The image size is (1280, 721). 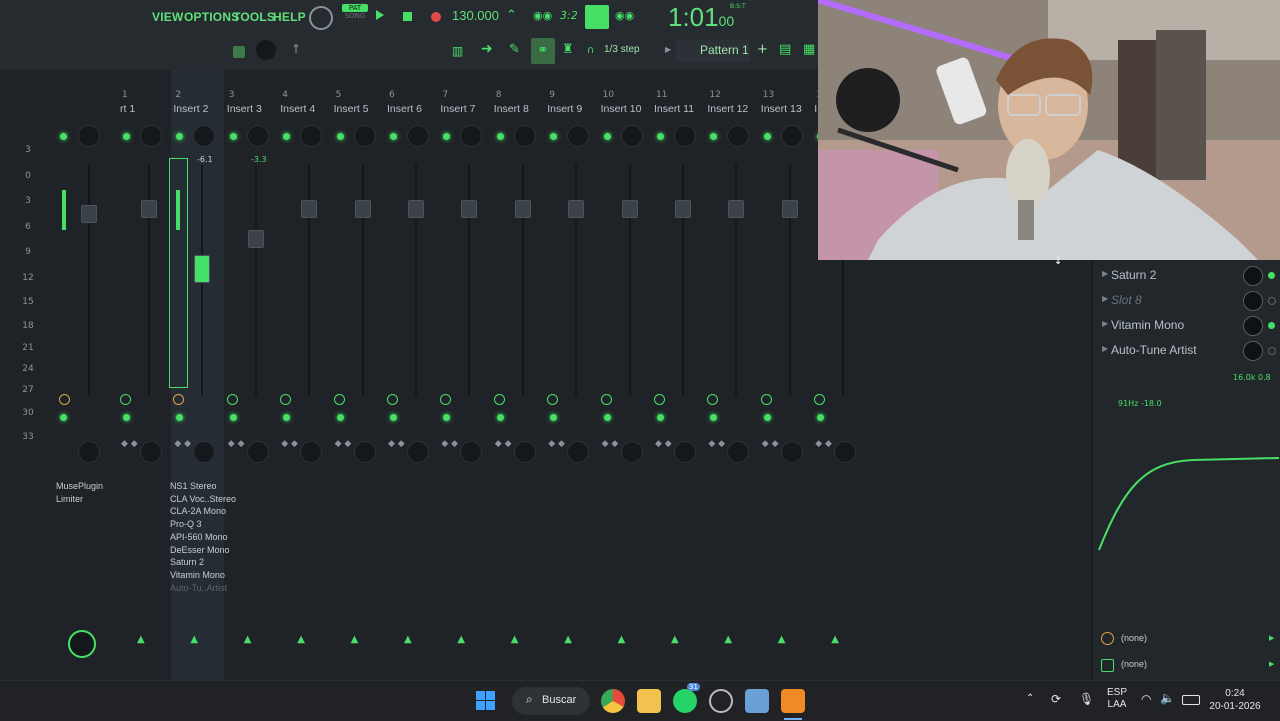 What do you see at coordinates (622, 49) in the screenshot?
I see `snap-step: 1/3 step` at bounding box center [622, 49].